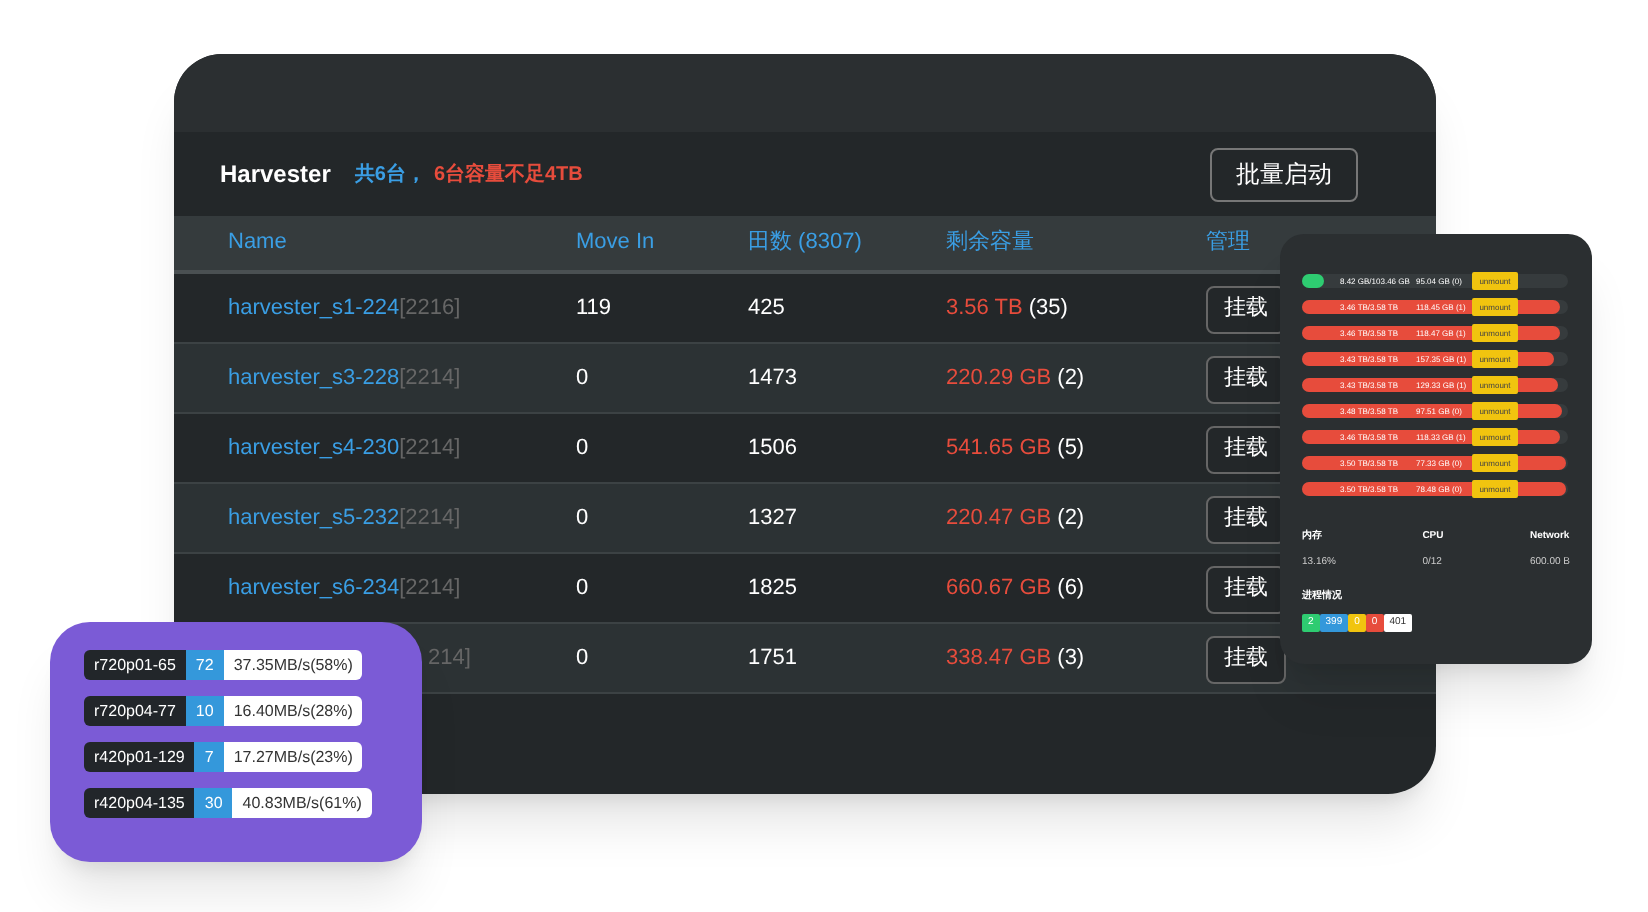  I want to click on panel-title: Harvester, so click(275, 175).